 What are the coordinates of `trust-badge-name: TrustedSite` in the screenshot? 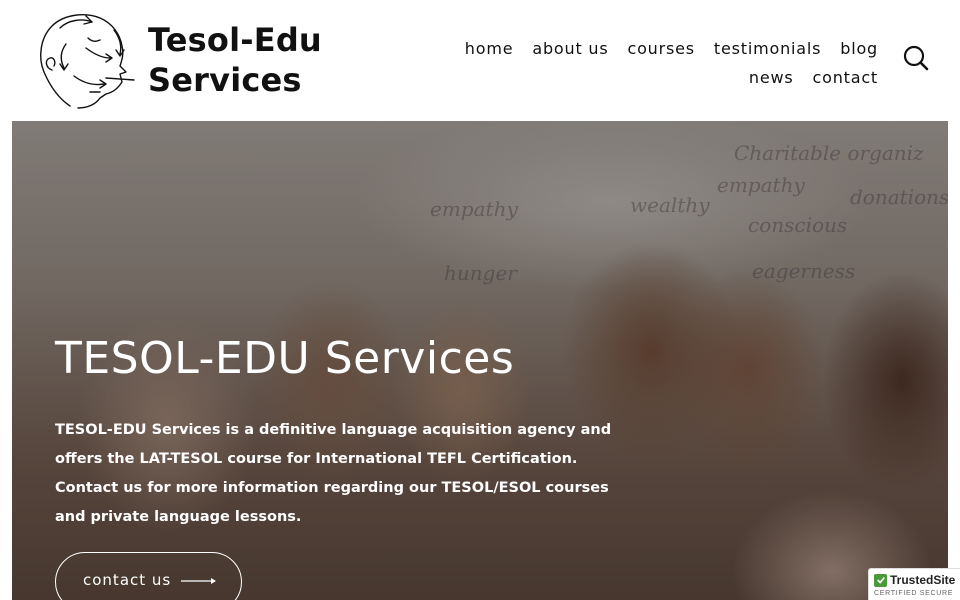 It's located at (923, 580).